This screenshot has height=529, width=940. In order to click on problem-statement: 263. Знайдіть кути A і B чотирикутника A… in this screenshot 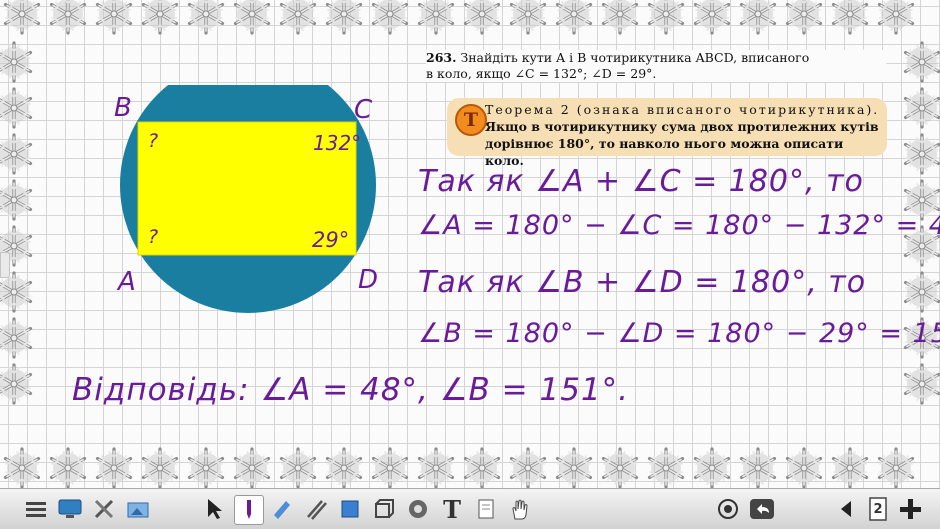, I will do `click(656, 66)`.